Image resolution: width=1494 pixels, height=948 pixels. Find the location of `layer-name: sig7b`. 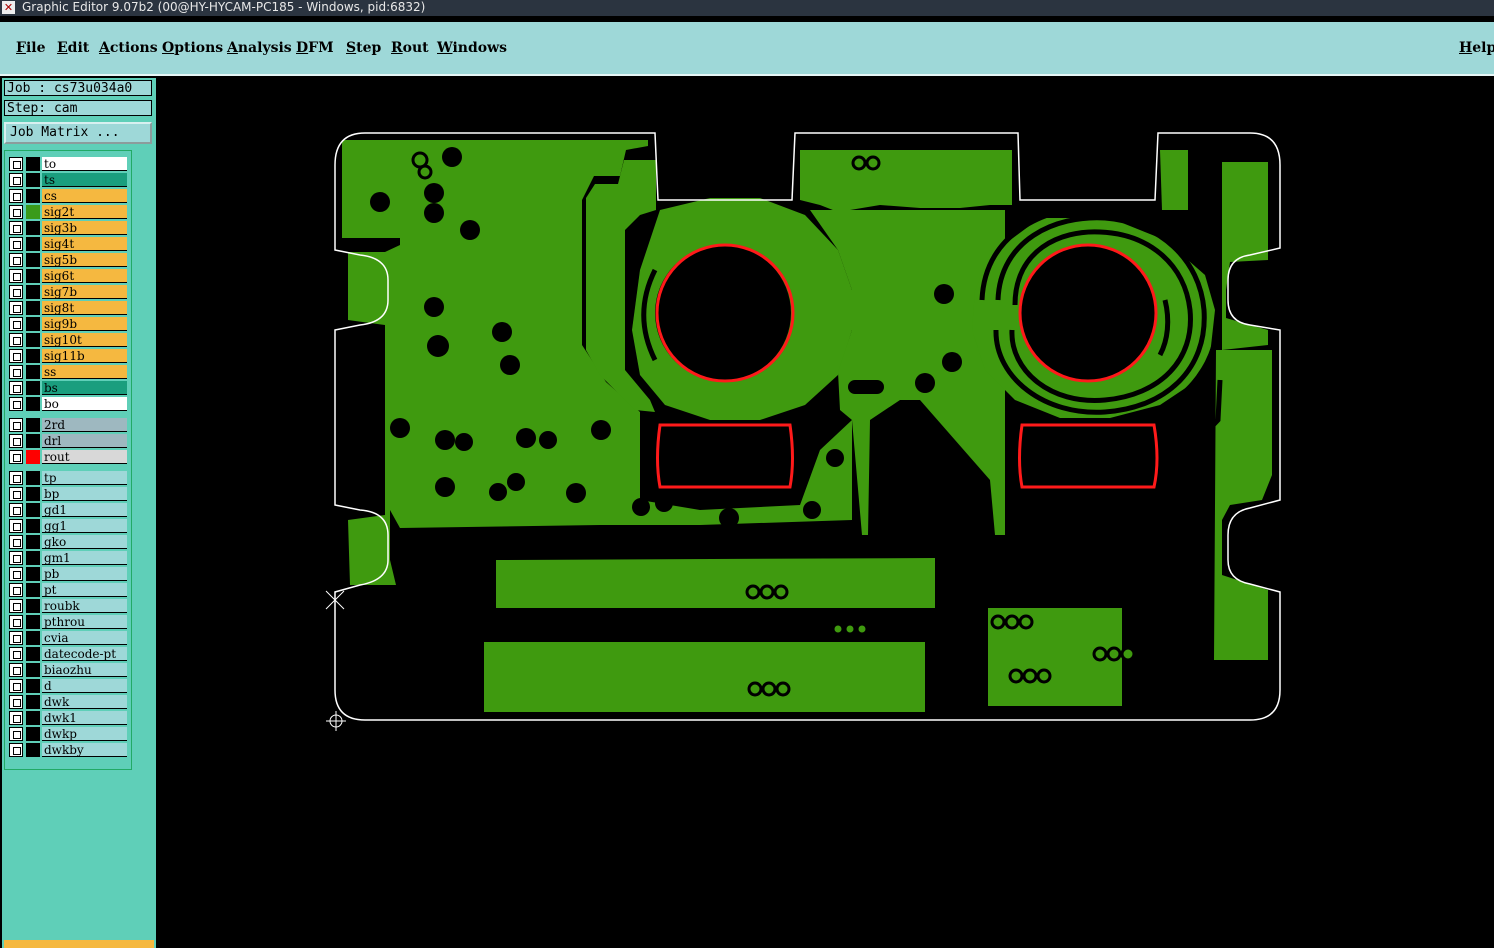

layer-name: sig7b is located at coordinates (84, 292).